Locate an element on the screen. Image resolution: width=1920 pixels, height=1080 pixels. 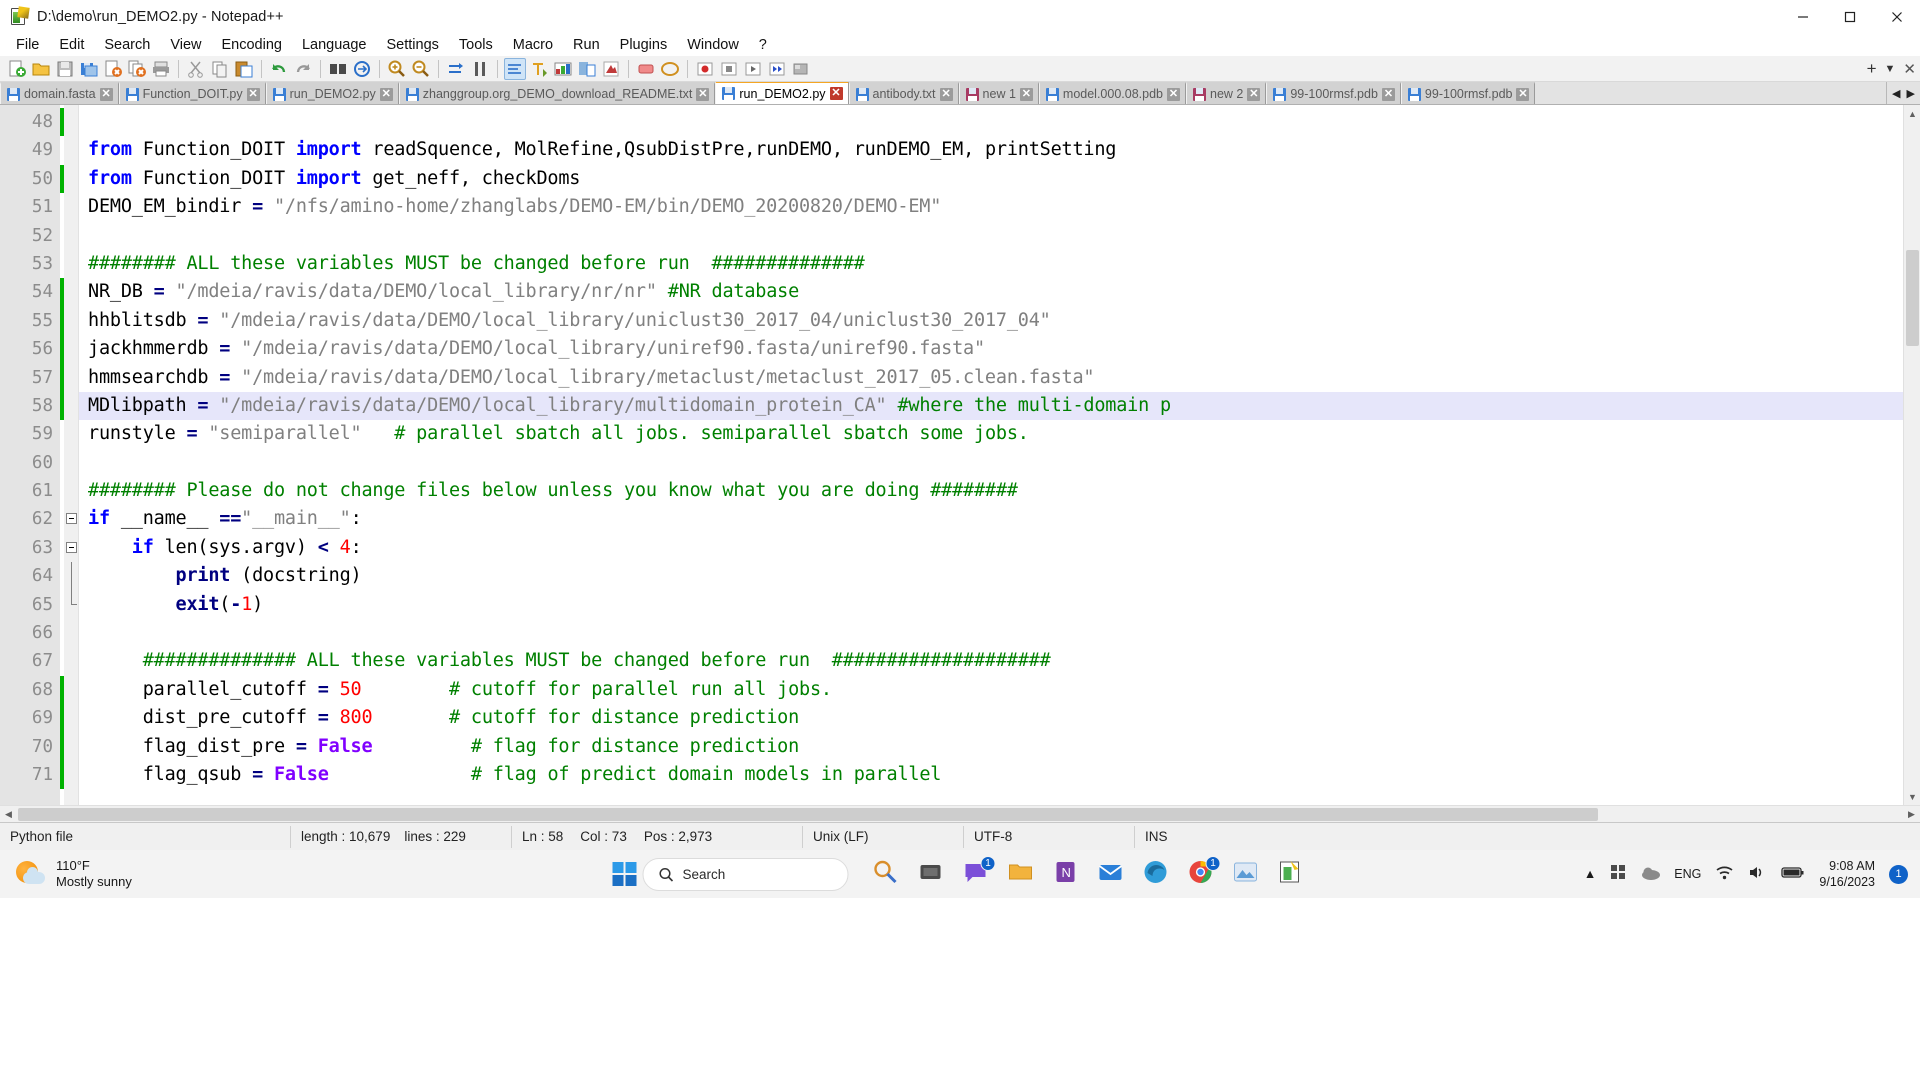
new-file-icon is located at coordinates (17, 69).